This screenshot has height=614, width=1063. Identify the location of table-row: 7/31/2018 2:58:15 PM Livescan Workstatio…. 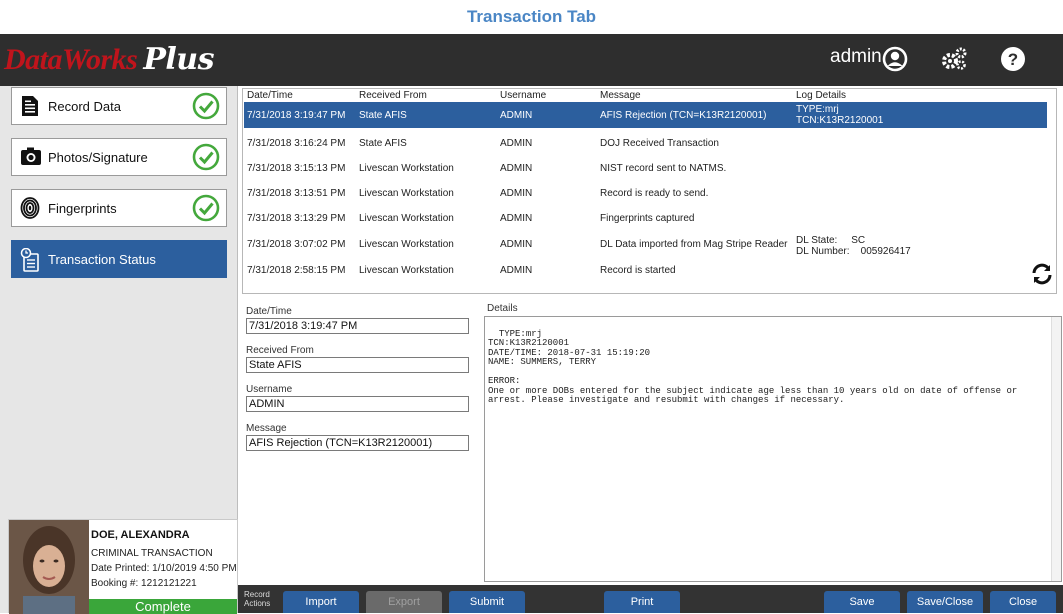
(645, 270).